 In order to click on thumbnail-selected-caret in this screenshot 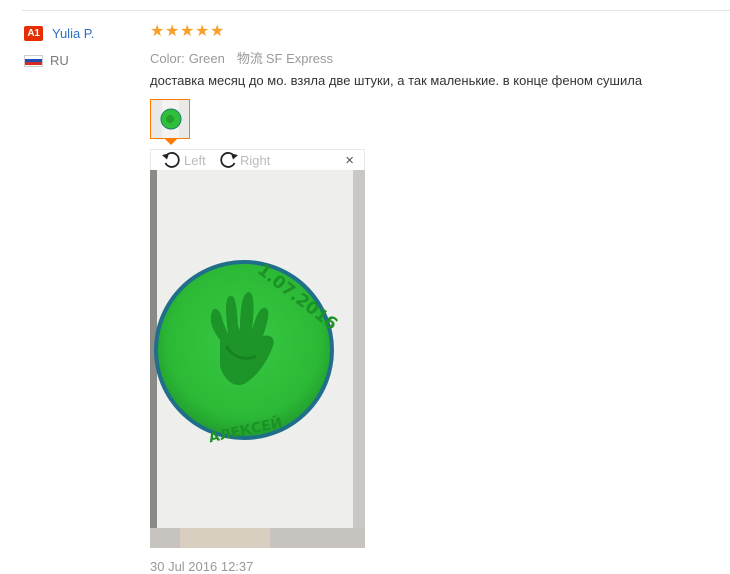, I will do `click(171, 142)`.